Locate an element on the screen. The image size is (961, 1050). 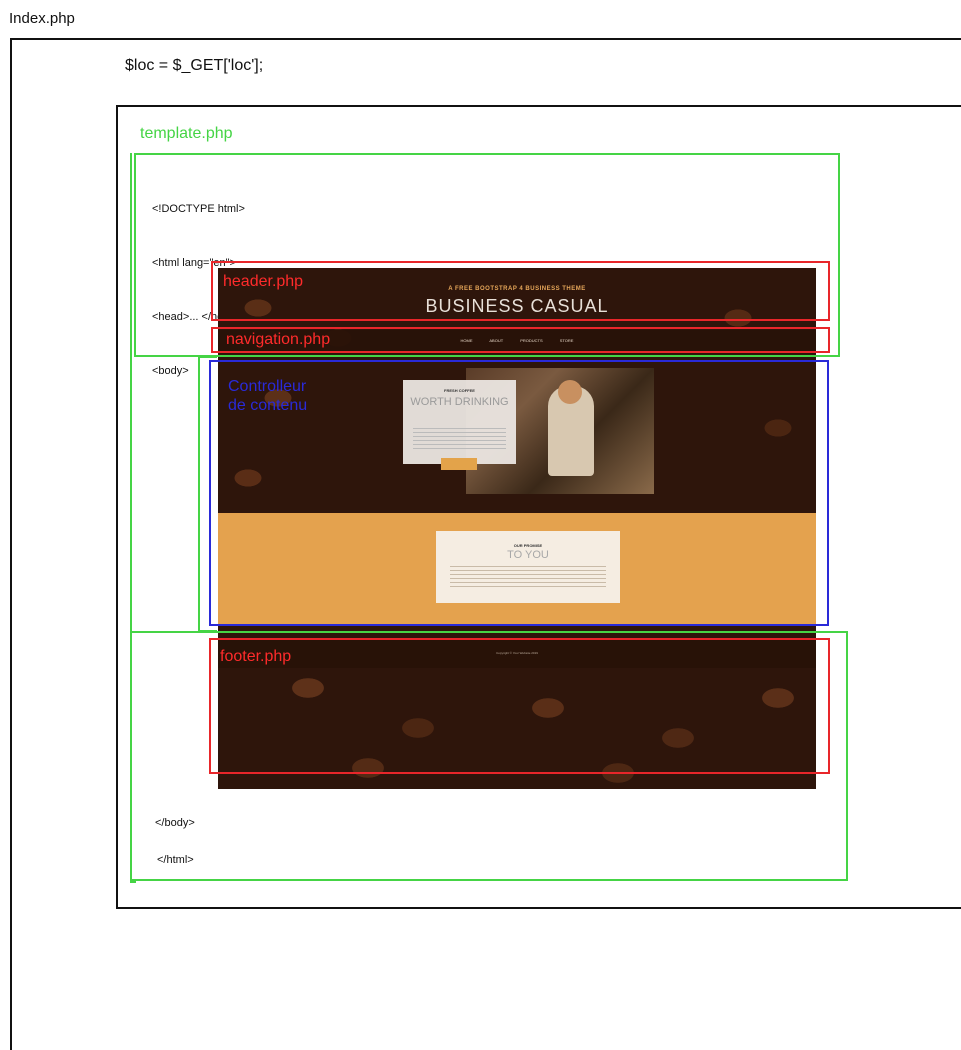
content-controller-label: Controlleur de contenu is located at coordinates (268, 396).